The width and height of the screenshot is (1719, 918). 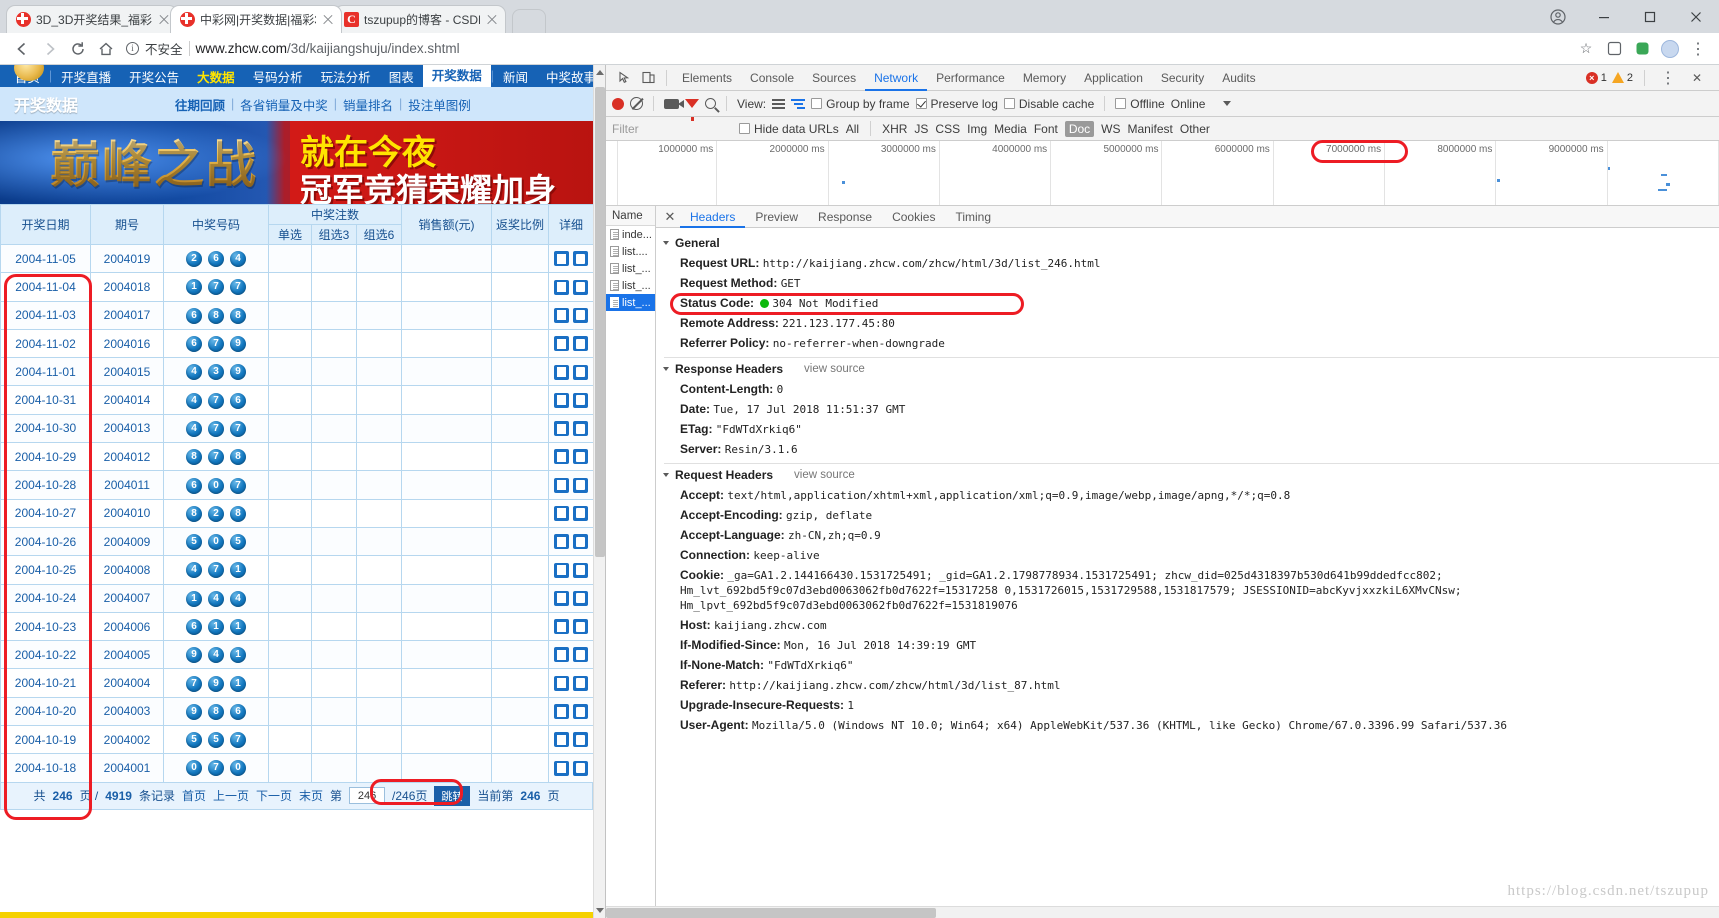 What do you see at coordinates (1162, 912) in the screenshot?
I see `devtools-horizontal-scrollbar` at bounding box center [1162, 912].